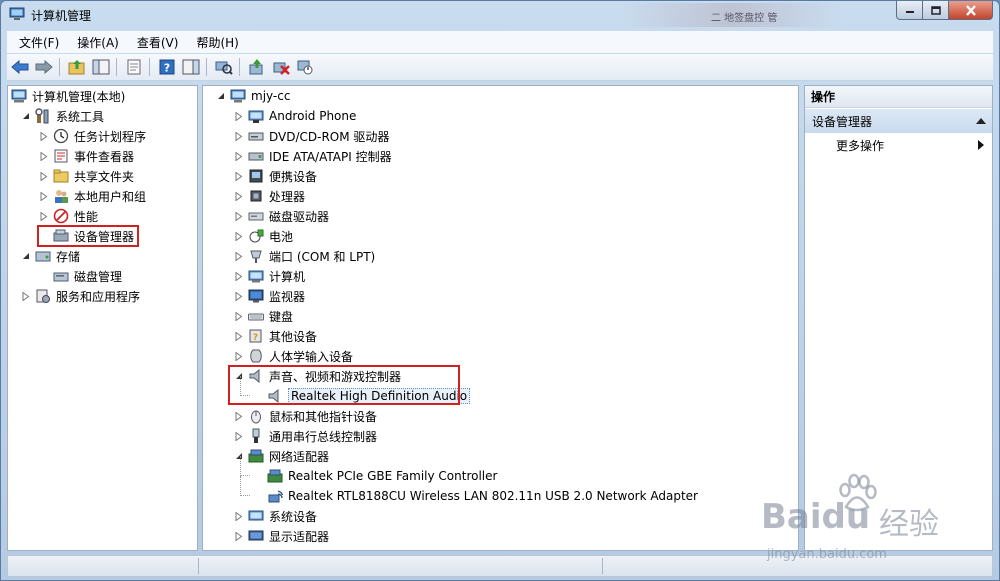  I want to click on console-tree-item: 系统工具, so click(62, 116).